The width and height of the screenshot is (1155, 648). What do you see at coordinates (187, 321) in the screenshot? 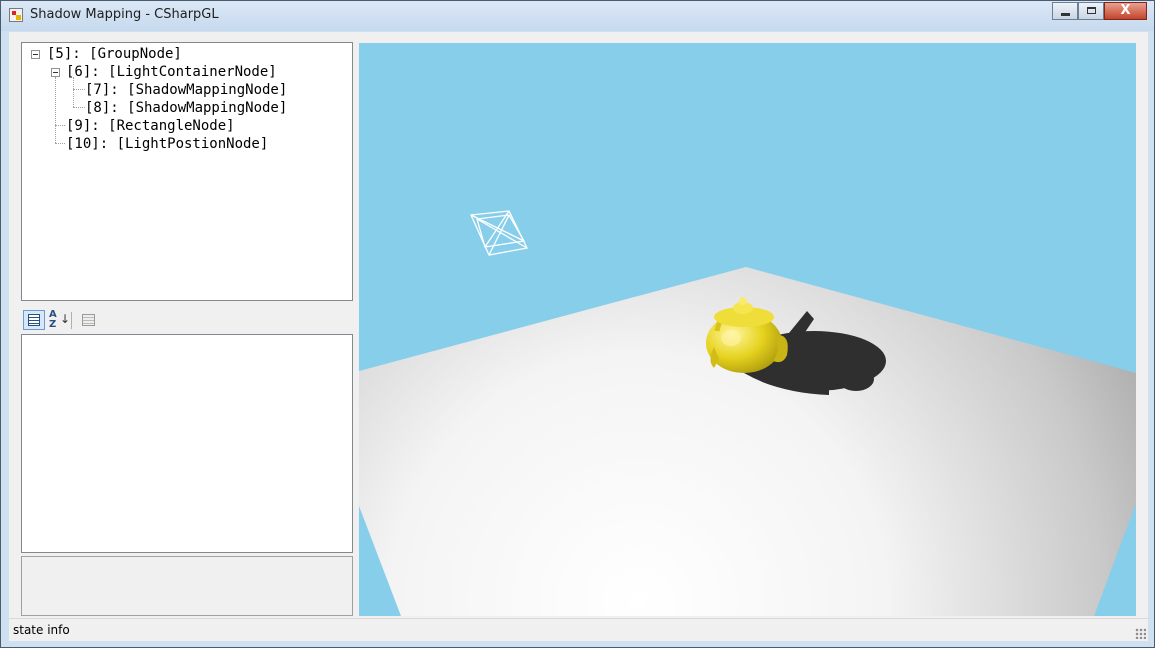
I see `property-grid-toolbar: AZ ↓` at bounding box center [187, 321].